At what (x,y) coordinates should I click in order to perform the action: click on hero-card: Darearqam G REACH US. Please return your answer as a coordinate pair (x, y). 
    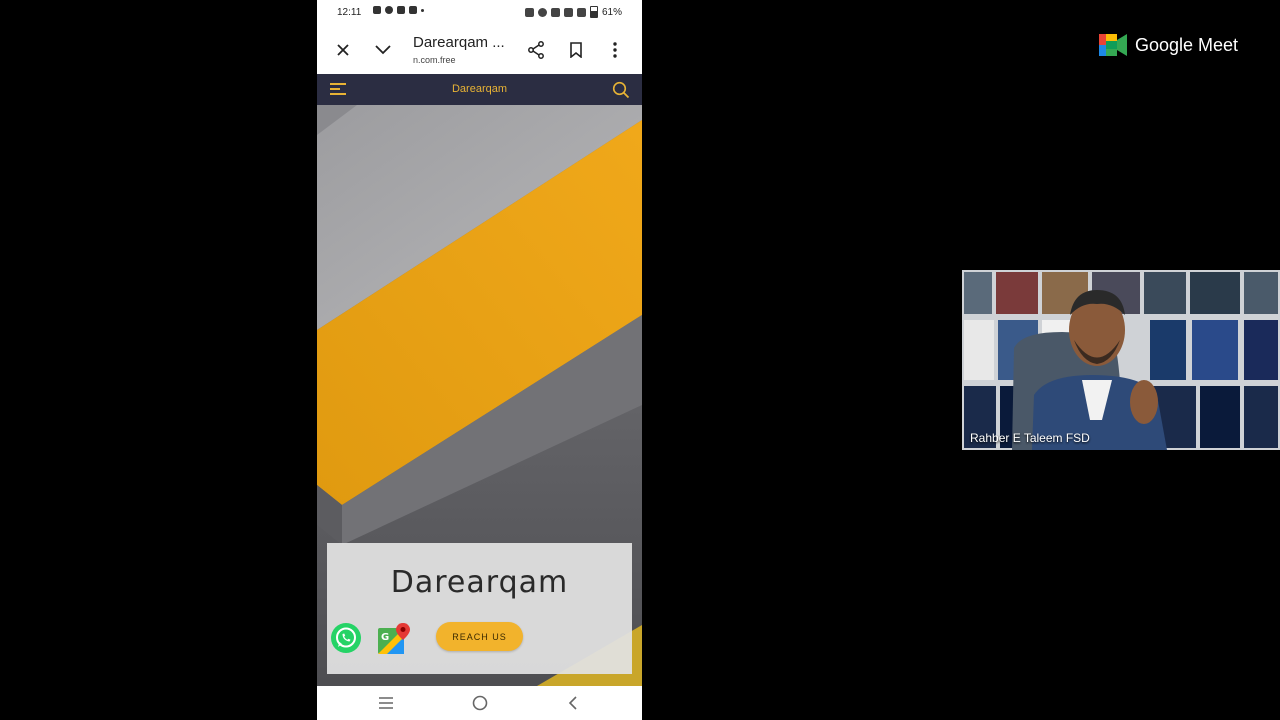
    Looking at the image, I should click on (479, 608).